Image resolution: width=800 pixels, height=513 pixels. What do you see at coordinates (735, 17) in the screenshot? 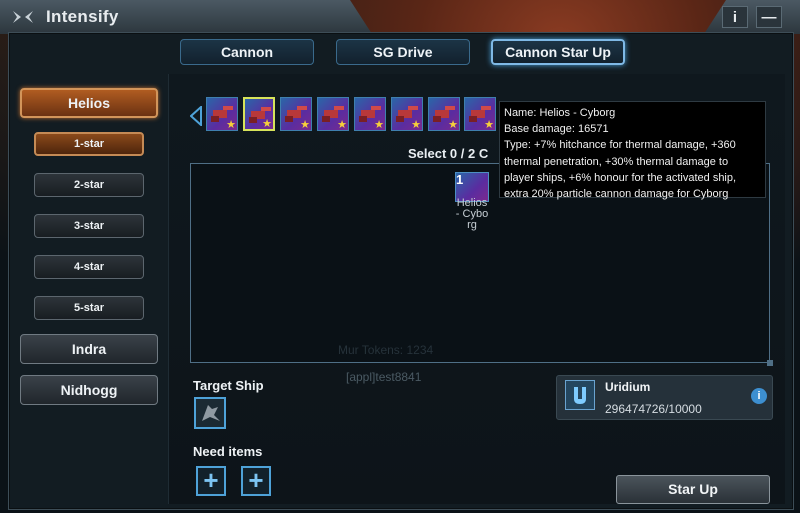
I see `info-button: i` at bounding box center [735, 17].